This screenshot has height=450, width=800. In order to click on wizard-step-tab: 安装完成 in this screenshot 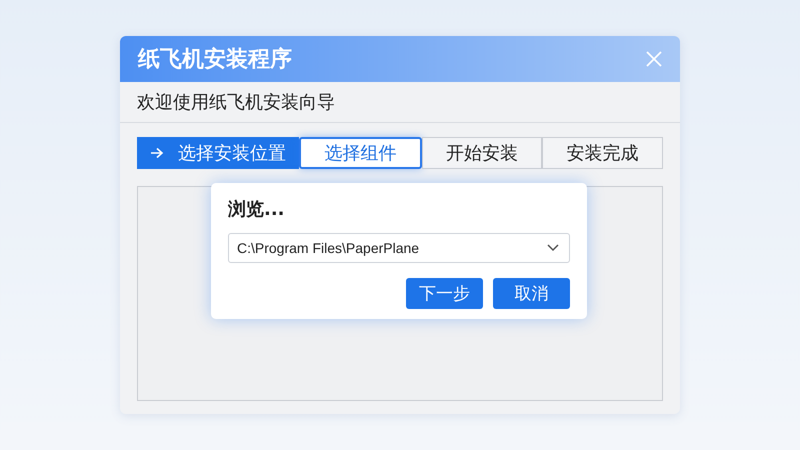, I will do `click(603, 153)`.